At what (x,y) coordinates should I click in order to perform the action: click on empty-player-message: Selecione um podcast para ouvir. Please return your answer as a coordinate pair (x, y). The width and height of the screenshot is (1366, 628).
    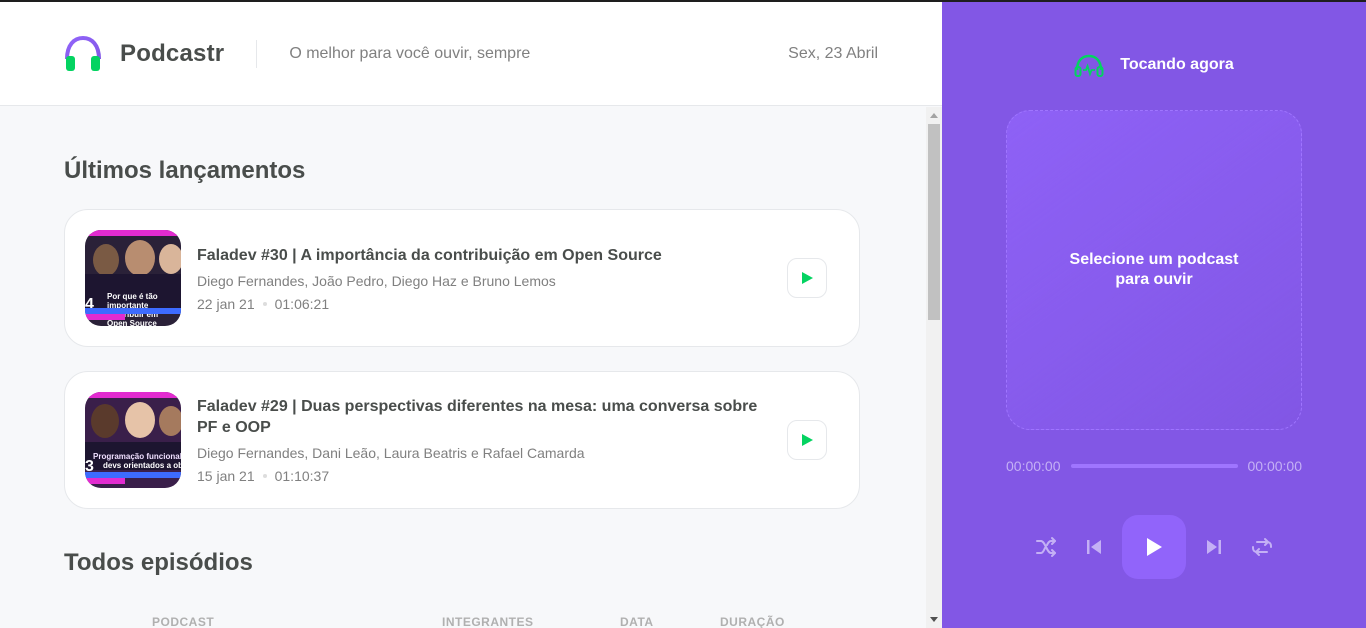
    Looking at the image, I should click on (1154, 269).